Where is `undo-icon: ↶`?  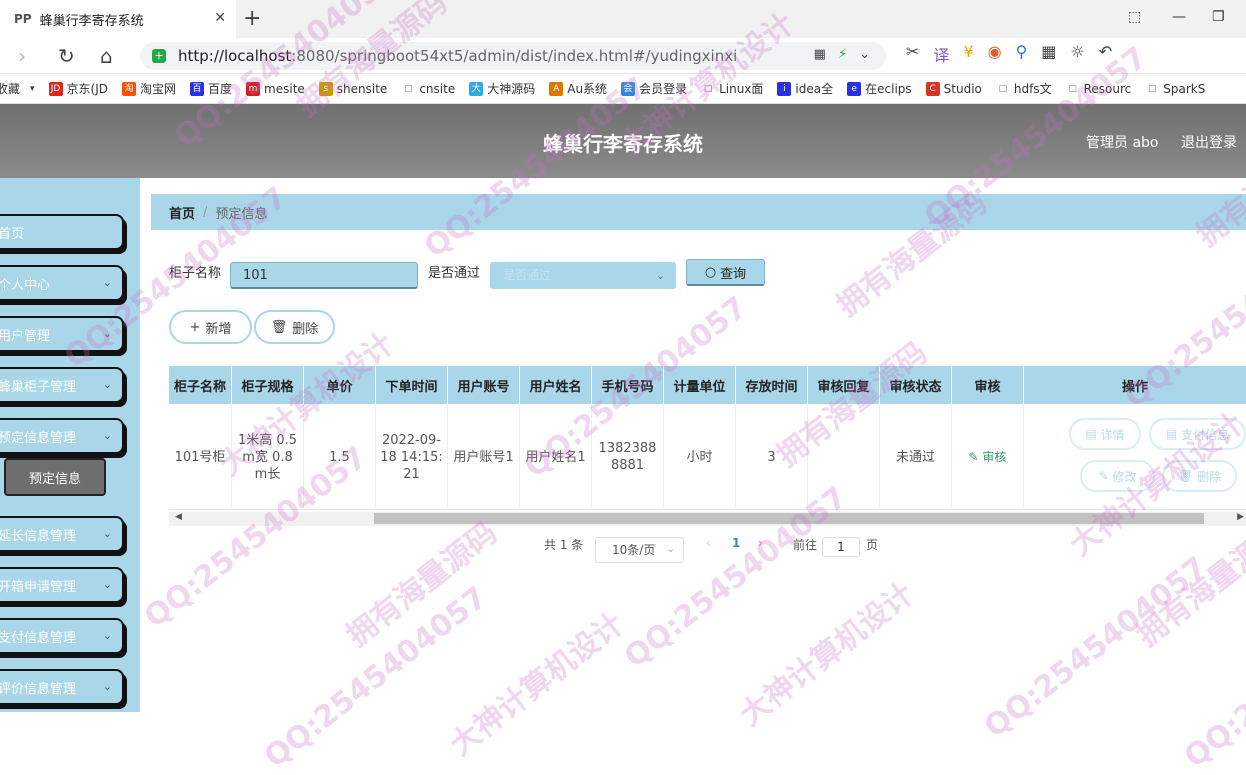
undo-icon: ↶ is located at coordinates (1105, 54).